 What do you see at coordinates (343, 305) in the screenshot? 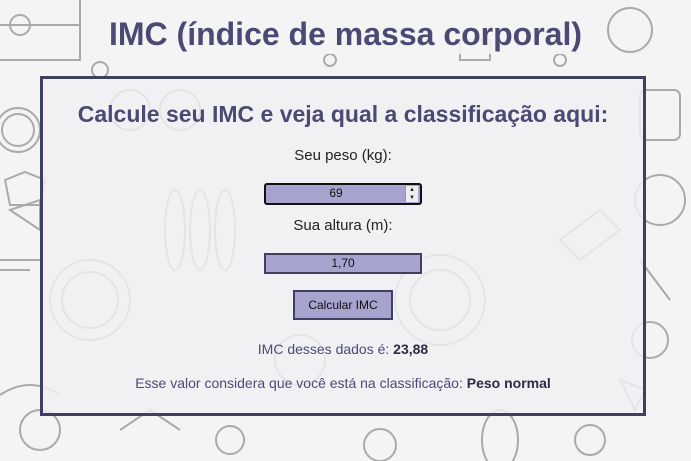
I see `calculate-imc-button: Calcular IMC` at bounding box center [343, 305].